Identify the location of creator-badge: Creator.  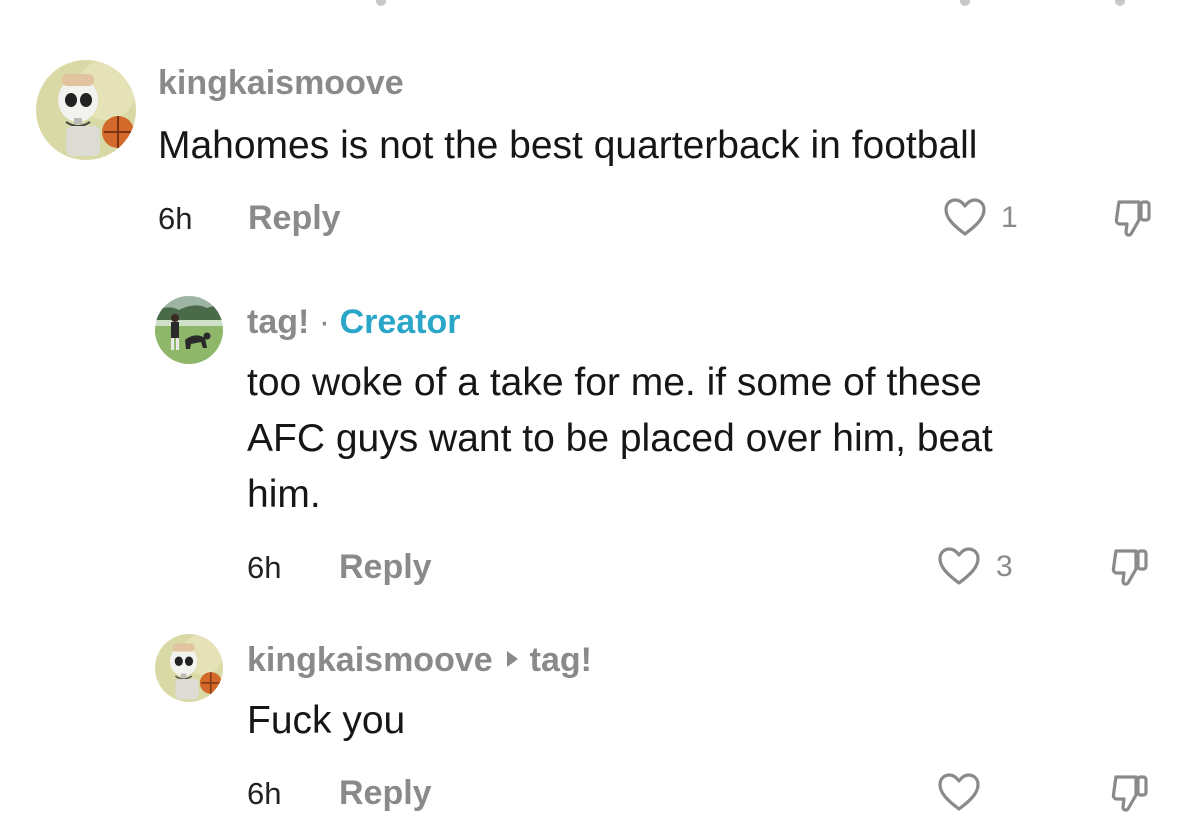
(400, 322).